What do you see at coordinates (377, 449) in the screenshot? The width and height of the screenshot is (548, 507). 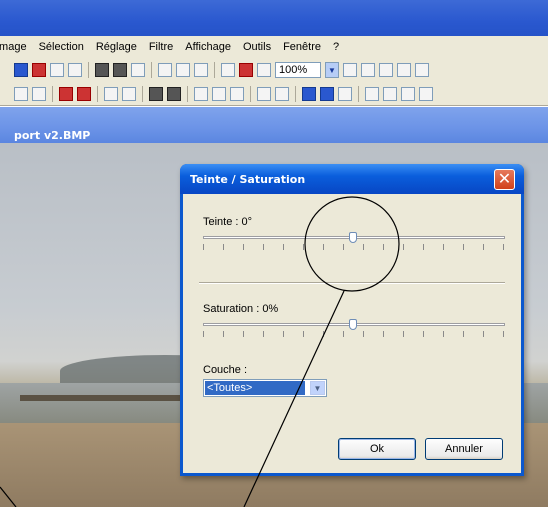 I see `ok-button: Ok` at bounding box center [377, 449].